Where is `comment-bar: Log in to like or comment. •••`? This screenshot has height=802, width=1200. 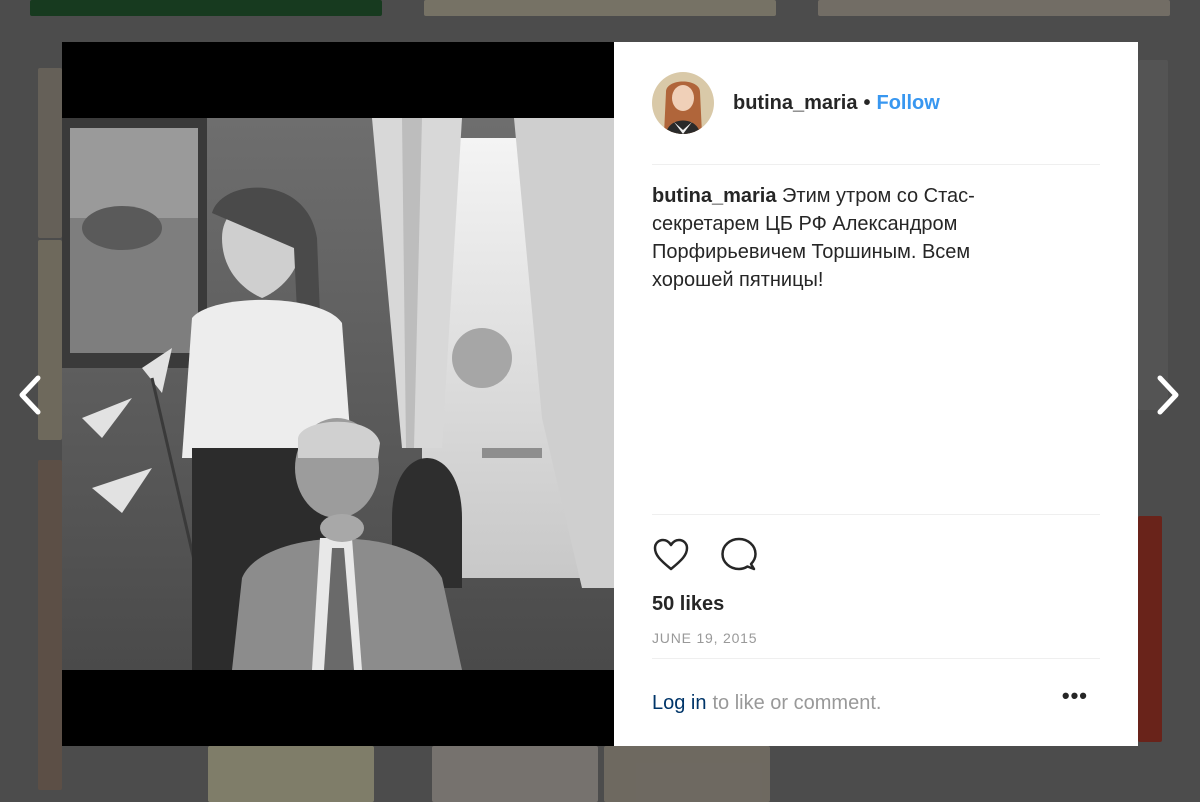
comment-bar: Log in to like or comment. ••• is located at coordinates (876, 702).